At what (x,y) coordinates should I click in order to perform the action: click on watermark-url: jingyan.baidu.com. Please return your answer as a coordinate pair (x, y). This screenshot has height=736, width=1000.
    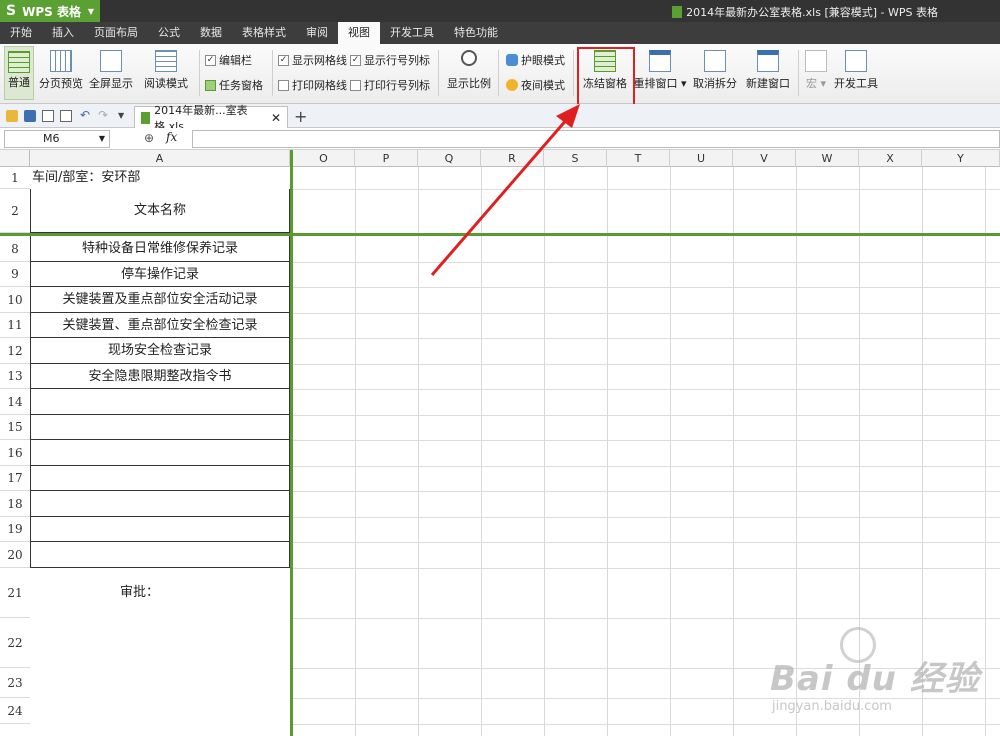
    Looking at the image, I should click on (832, 706).